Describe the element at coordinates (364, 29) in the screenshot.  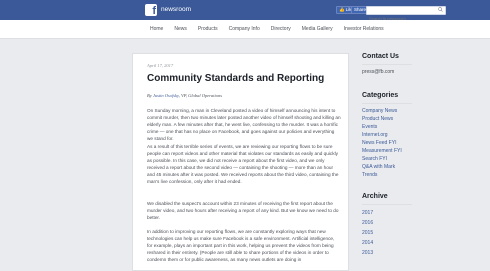
I see `nav-investor-relations: Investor Relations` at that location.